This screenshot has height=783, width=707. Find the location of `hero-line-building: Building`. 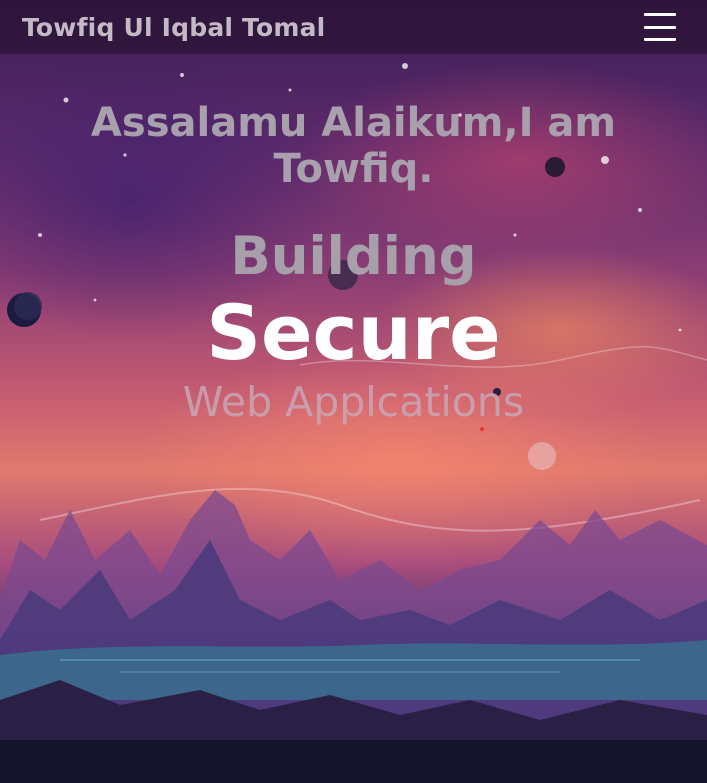

hero-line-building: Building is located at coordinates (353, 256).